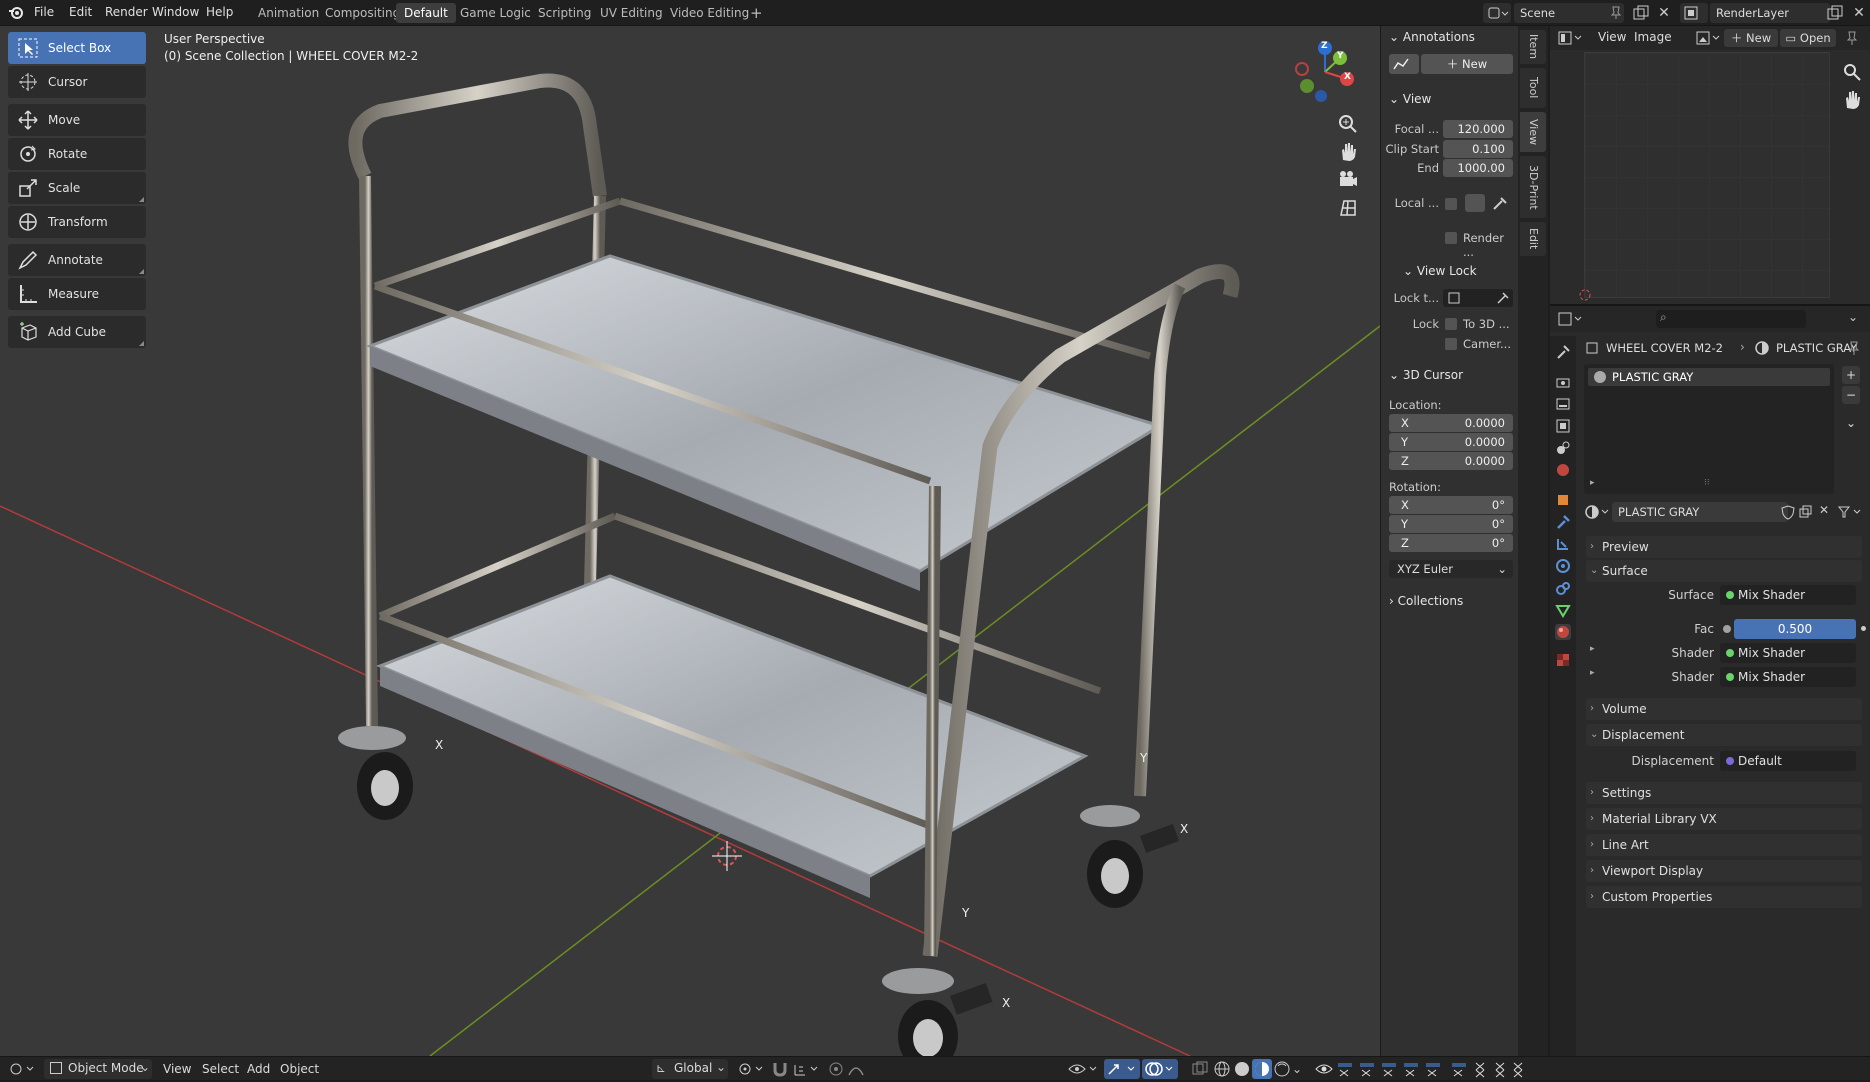  Describe the element at coordinates (1795, 629) in the screenshot. I see `fac-slider: 0.500` at that location.